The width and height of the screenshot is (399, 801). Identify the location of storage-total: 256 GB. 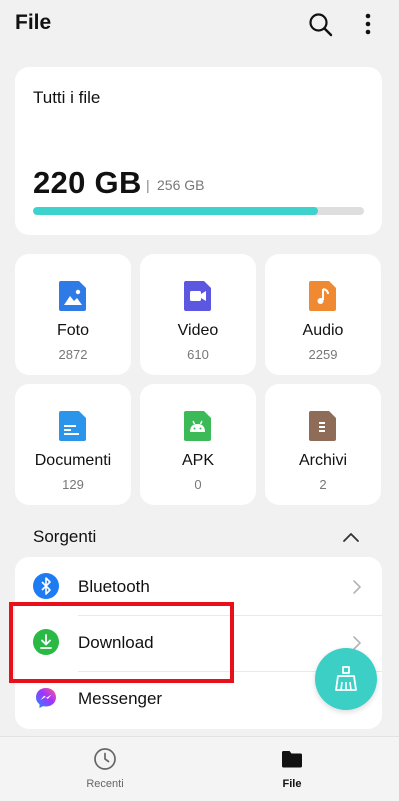
(181, 185).